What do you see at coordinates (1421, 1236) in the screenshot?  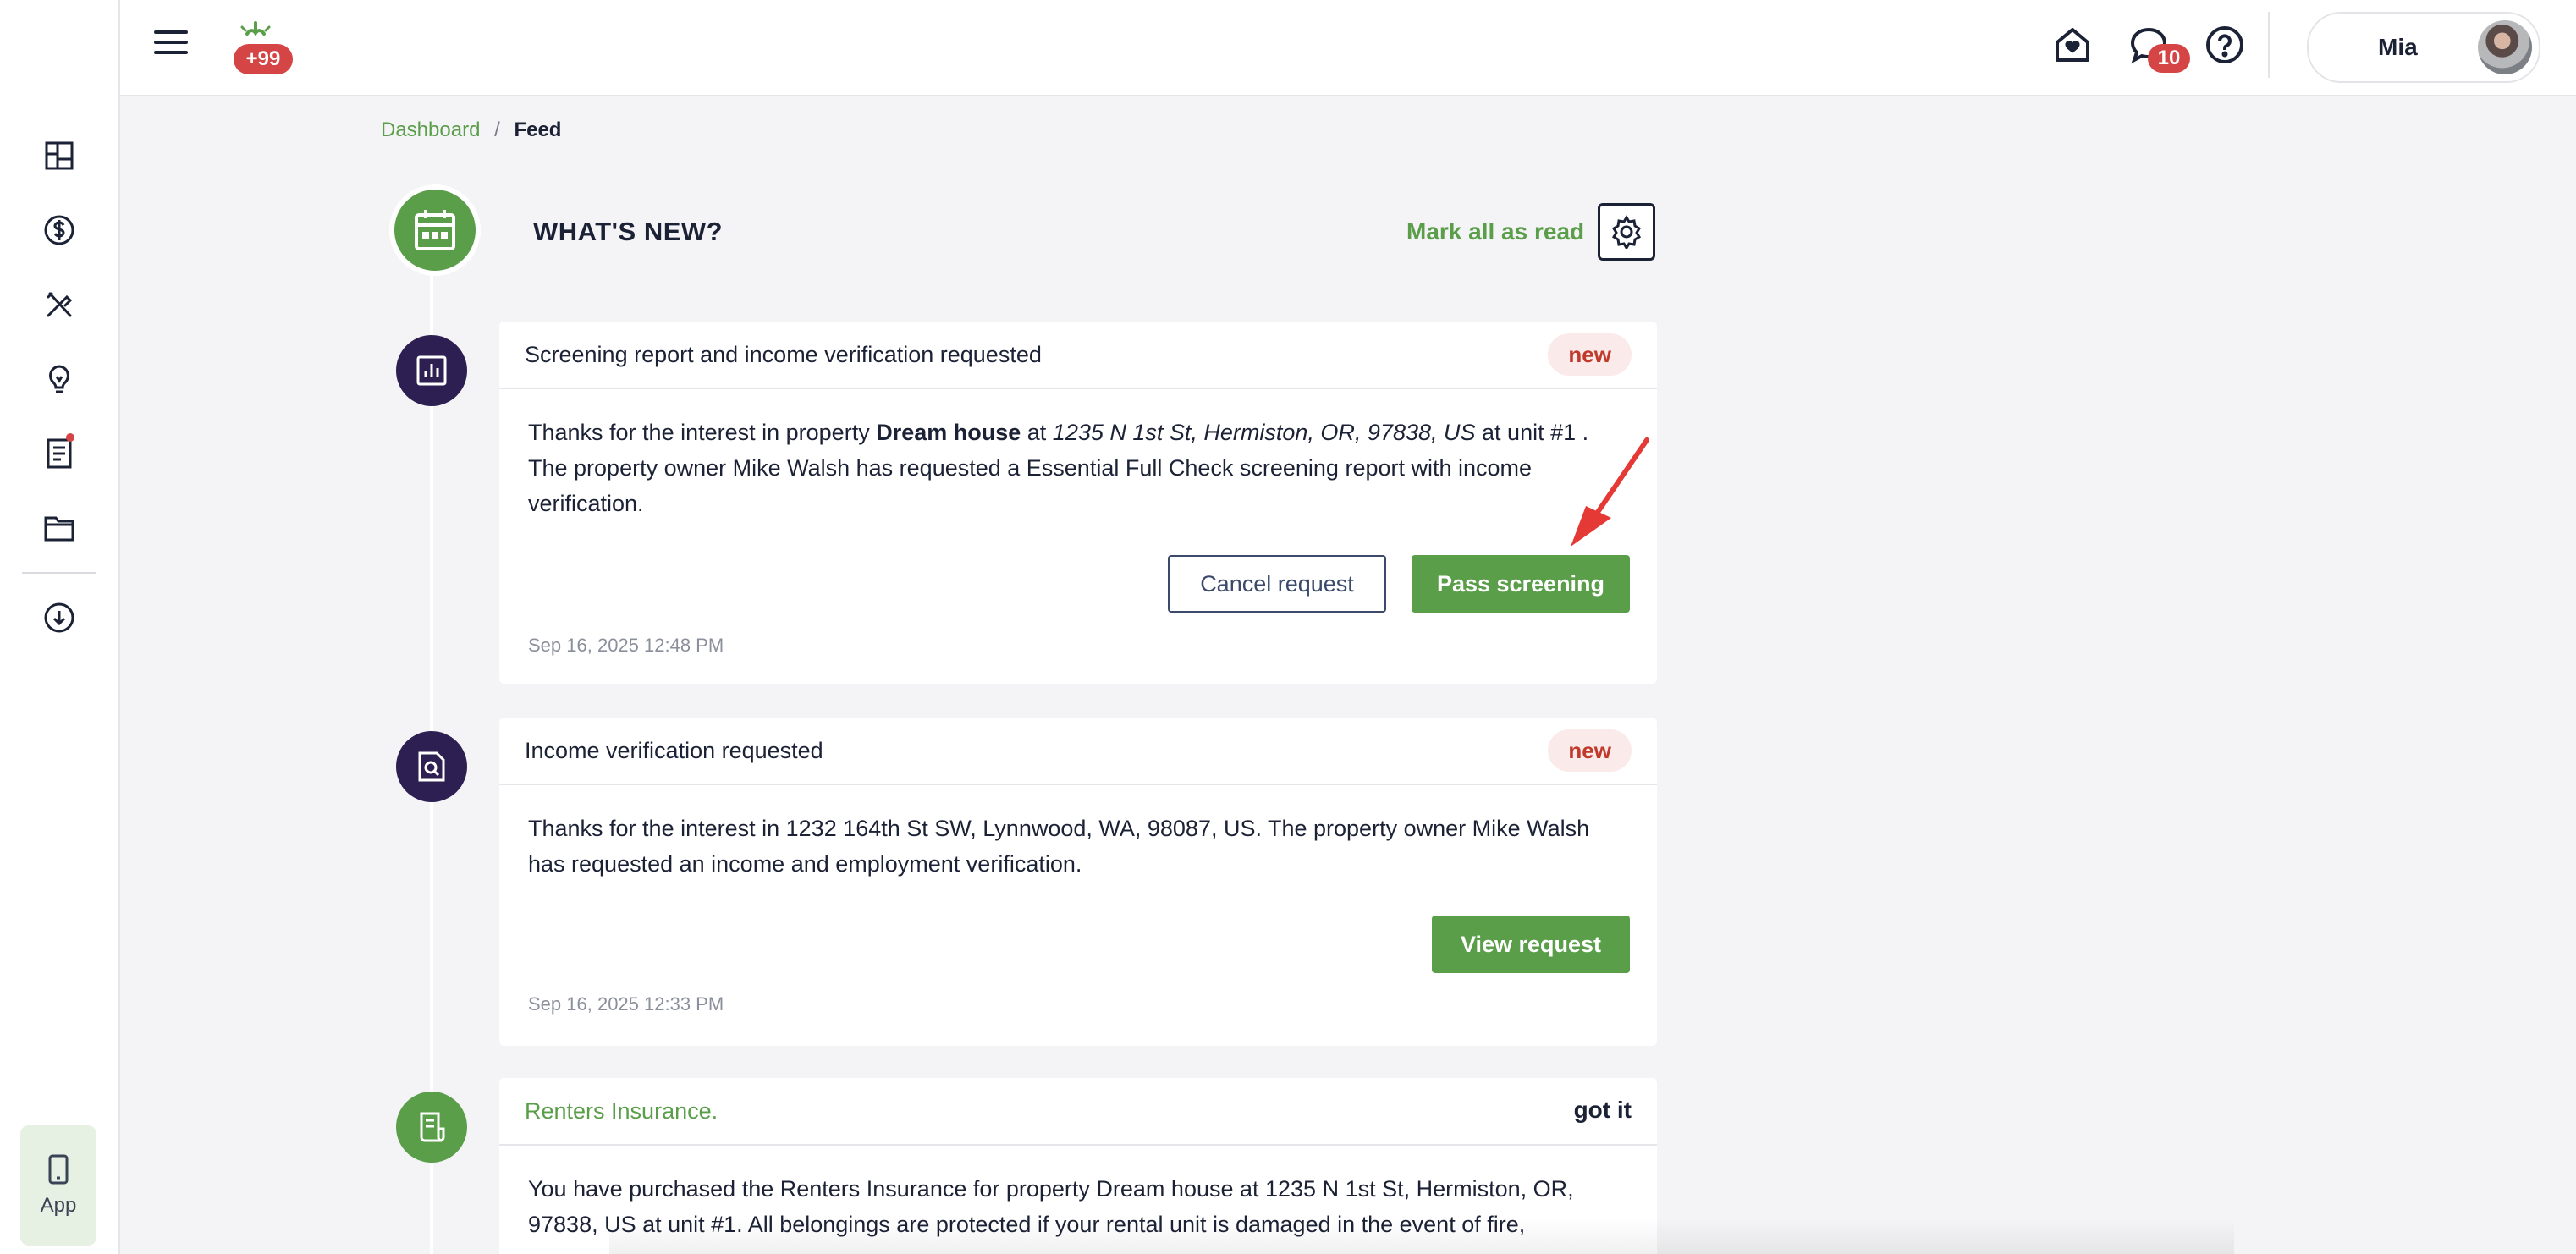 I see `bottom-fade` at bounding box center [1421, 1236].